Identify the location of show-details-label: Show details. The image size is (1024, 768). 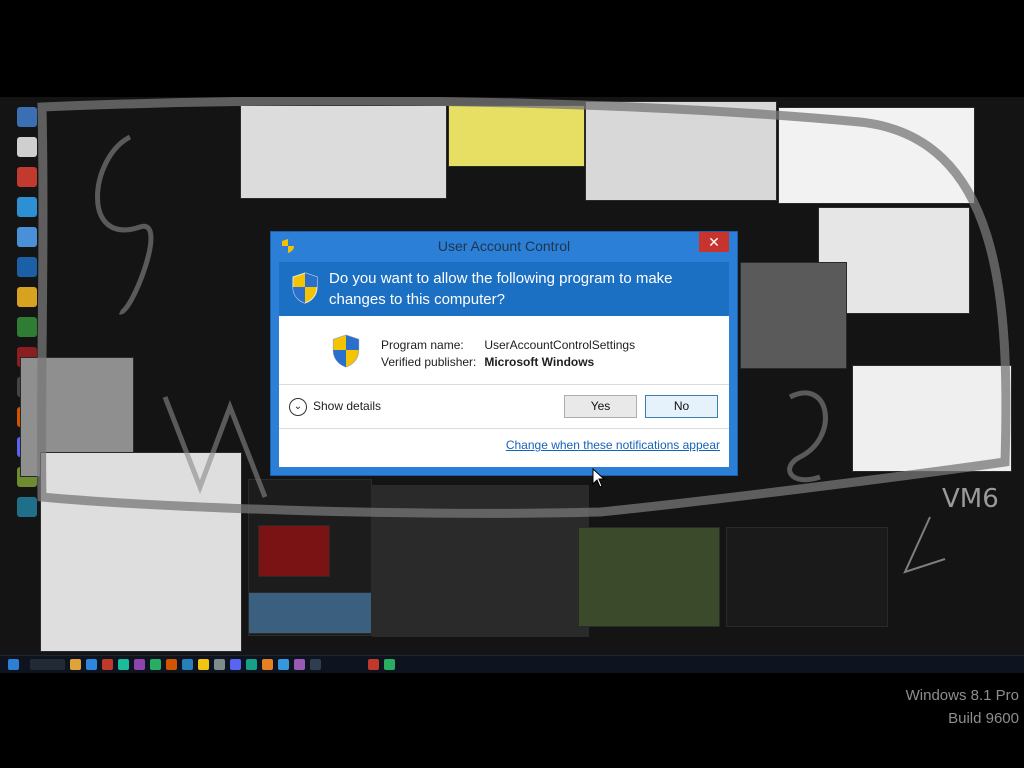
(347, 406).